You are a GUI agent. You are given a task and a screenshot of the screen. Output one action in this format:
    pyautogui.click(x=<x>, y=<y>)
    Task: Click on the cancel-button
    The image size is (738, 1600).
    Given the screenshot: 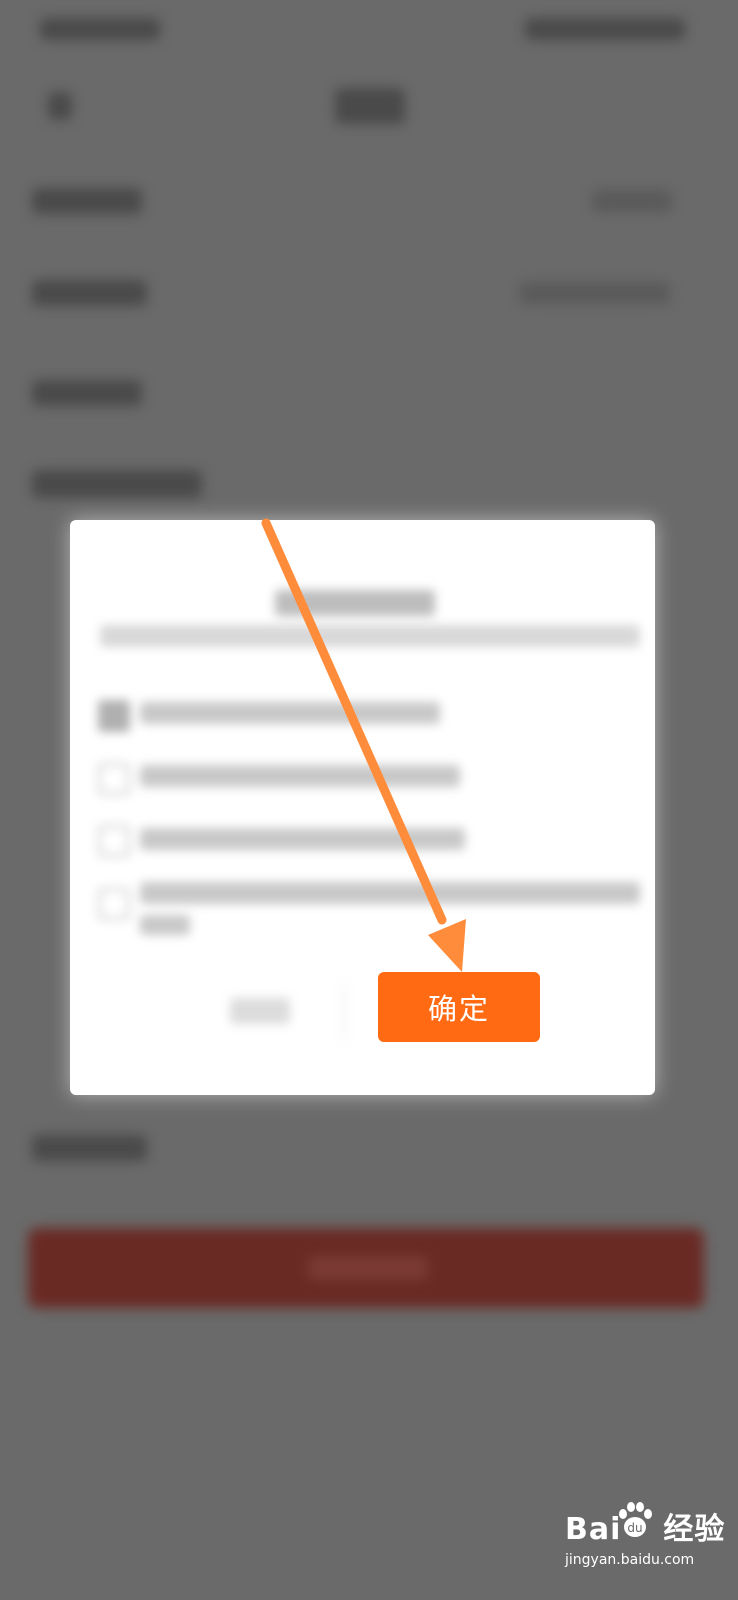 What is the action you would take?
    pyautogui.click(x=260, y=1011)
    